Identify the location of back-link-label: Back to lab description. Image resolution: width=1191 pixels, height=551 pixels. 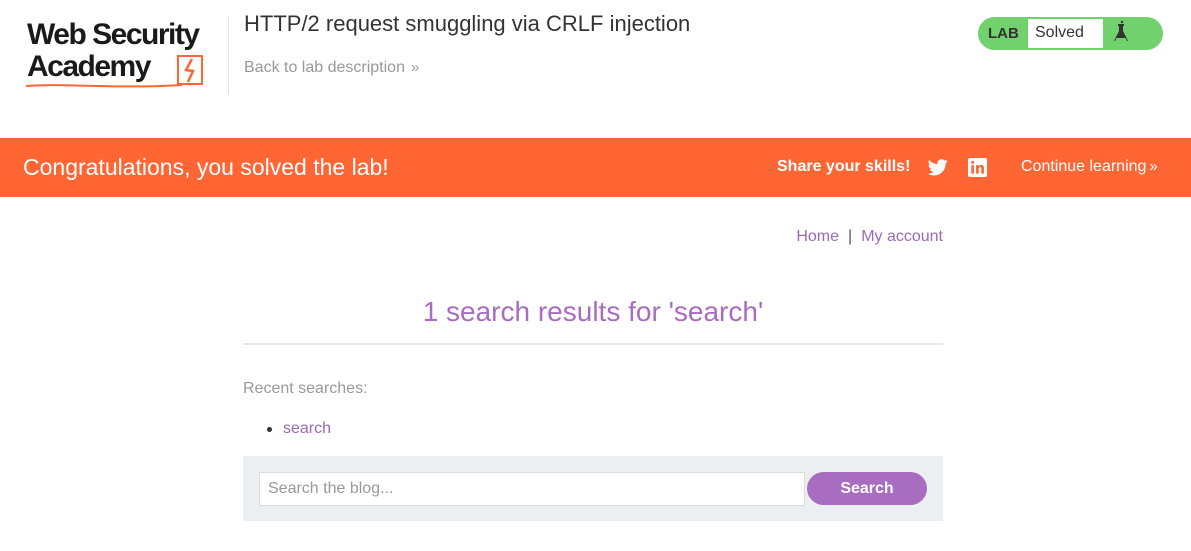
(324, 67).